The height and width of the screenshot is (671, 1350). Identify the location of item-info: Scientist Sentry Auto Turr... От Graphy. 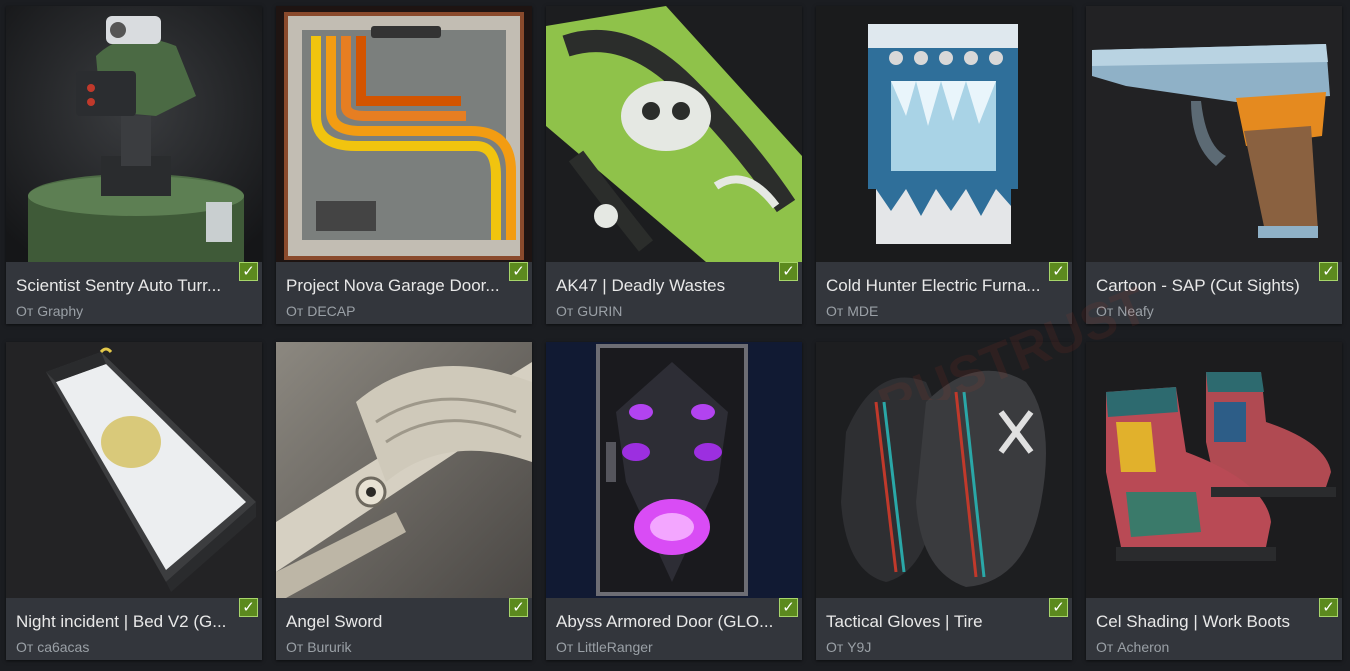
(134, 293).